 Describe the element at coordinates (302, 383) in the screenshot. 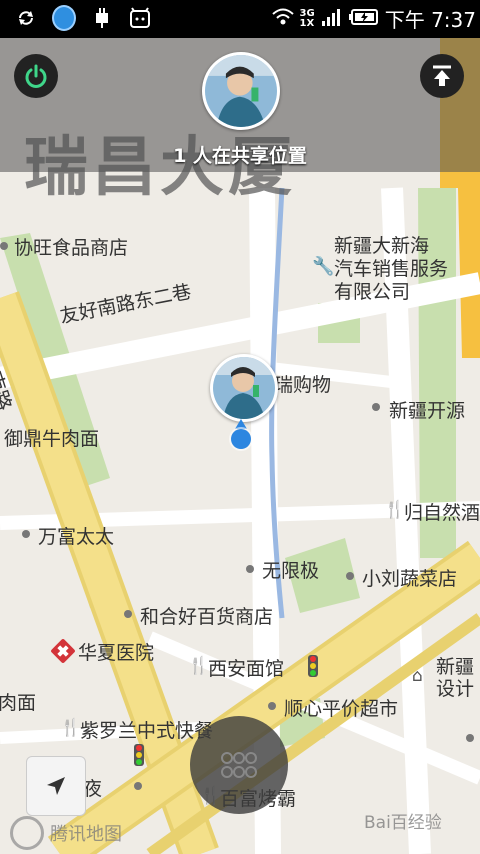

I see `poi-ruigouwu: 瑞购物` at that location.